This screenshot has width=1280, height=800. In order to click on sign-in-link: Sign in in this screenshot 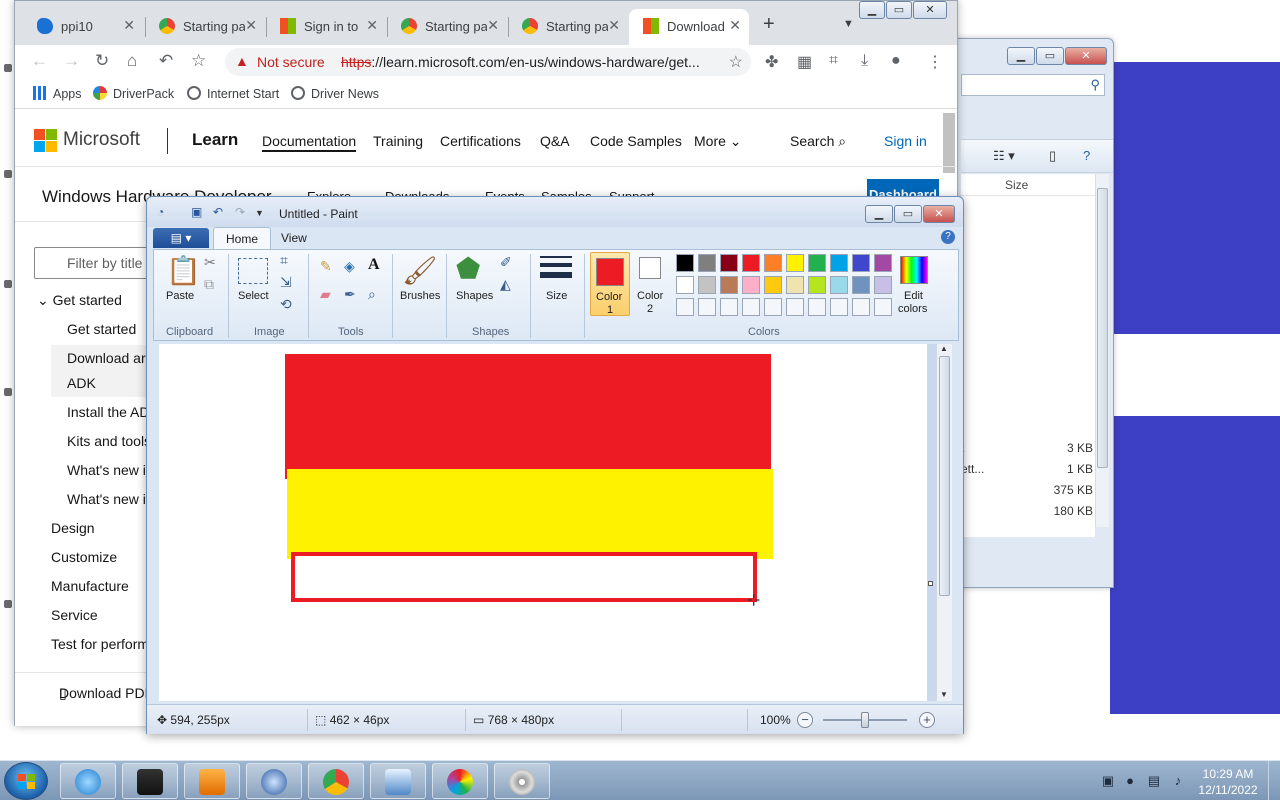, I will do `click(905, 141)`.